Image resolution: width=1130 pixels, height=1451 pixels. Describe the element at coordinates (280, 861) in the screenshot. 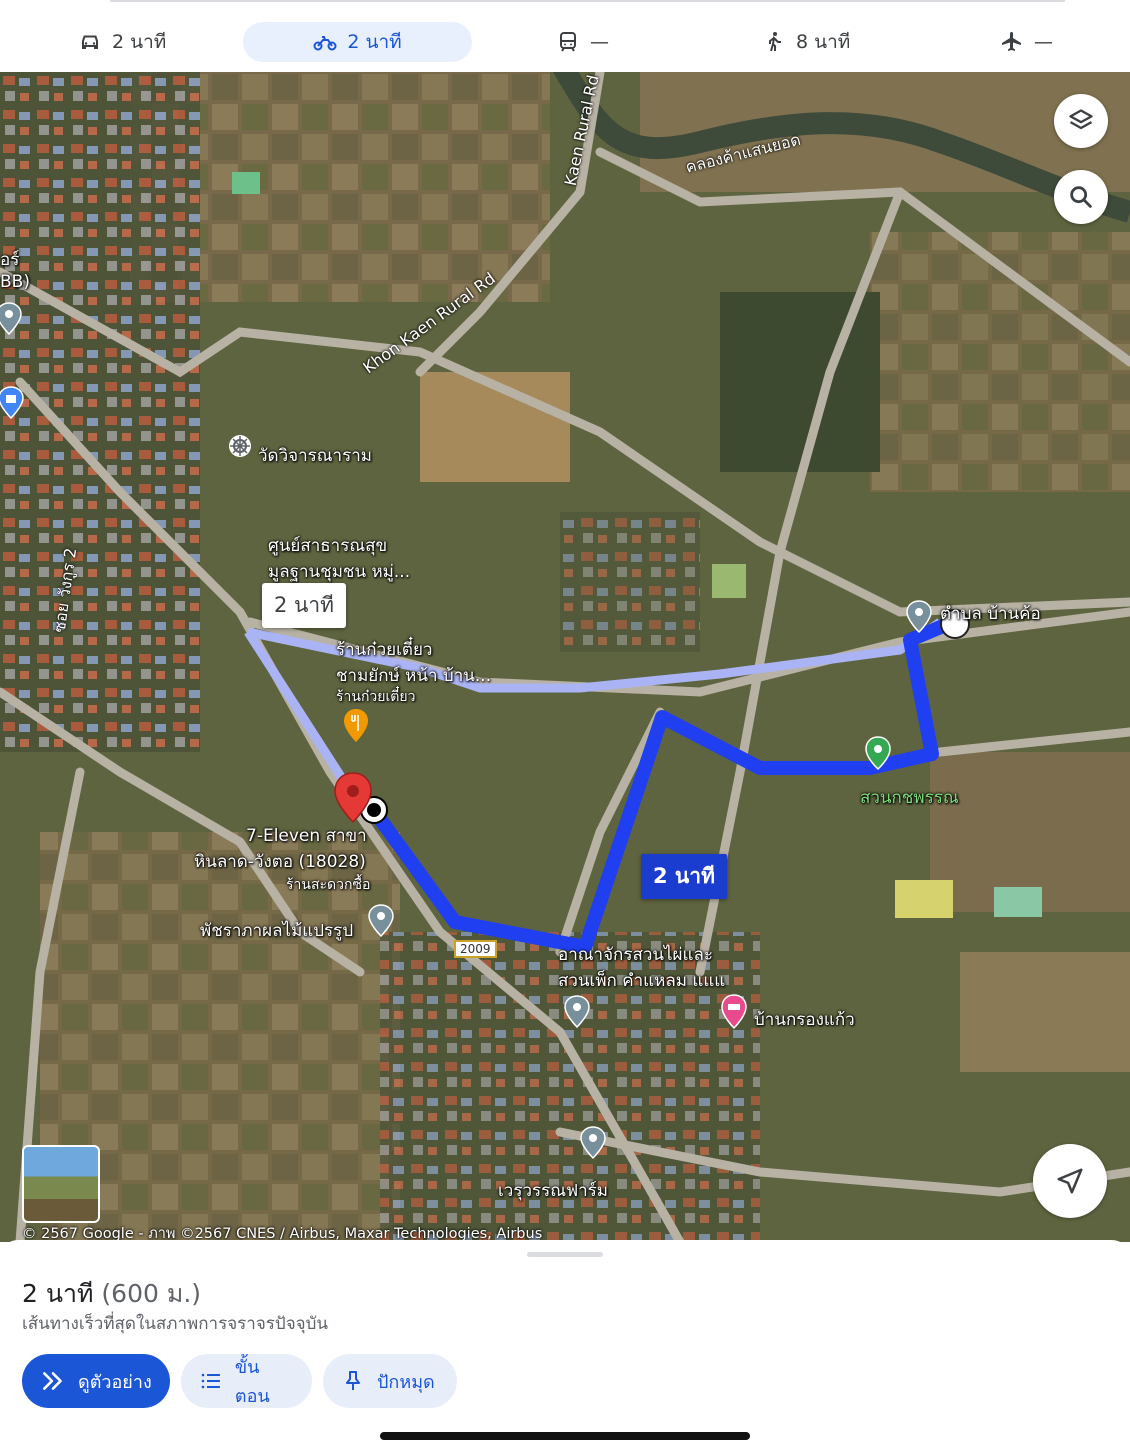

I see `place-label-7-eleven: หินลาด-วังตอ (18028)` at that location.